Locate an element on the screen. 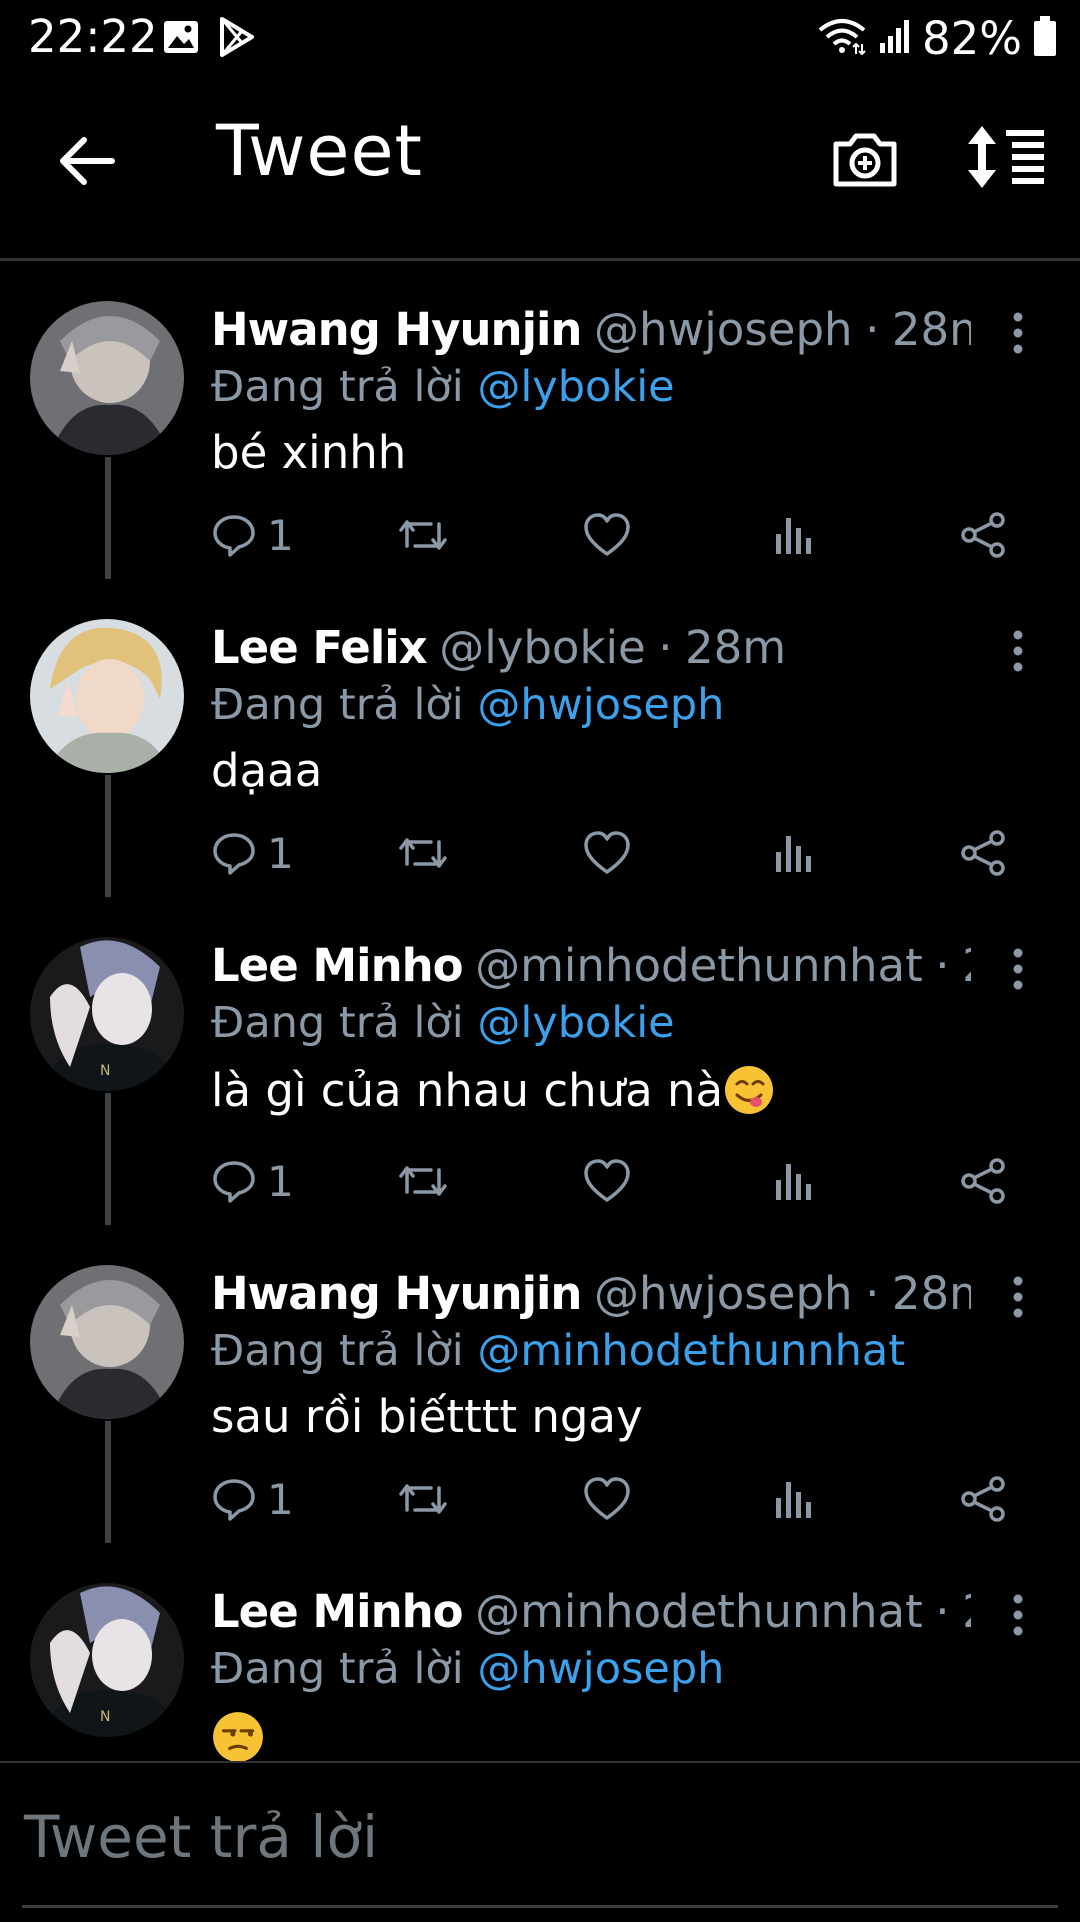 Image resolution: width=1080 pixels, height=1922 pixels. display-name: Lee Felix is located at coordinates (319, 647).